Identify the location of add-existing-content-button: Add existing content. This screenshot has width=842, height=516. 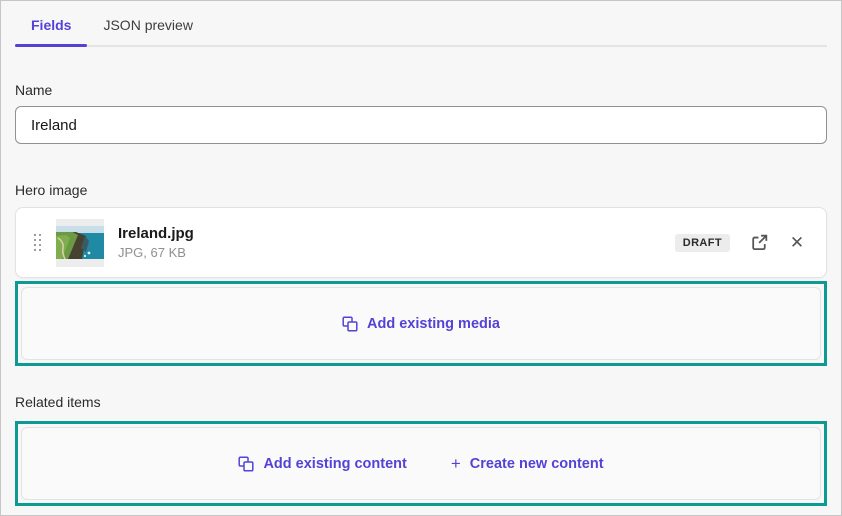
(322, 463).